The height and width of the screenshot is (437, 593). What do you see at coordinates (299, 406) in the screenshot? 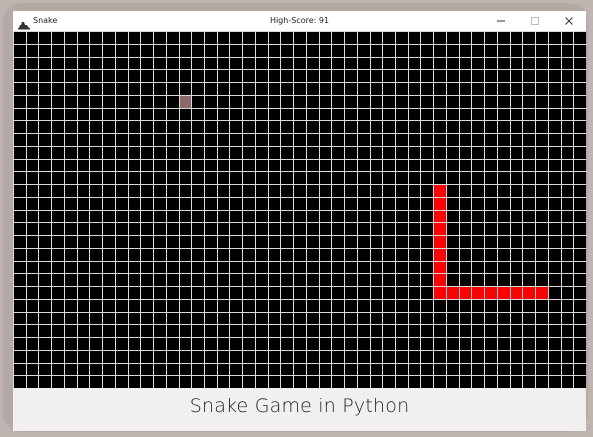
I see `caption-text: Snake Game in Python` at bounding box center [299, 406].